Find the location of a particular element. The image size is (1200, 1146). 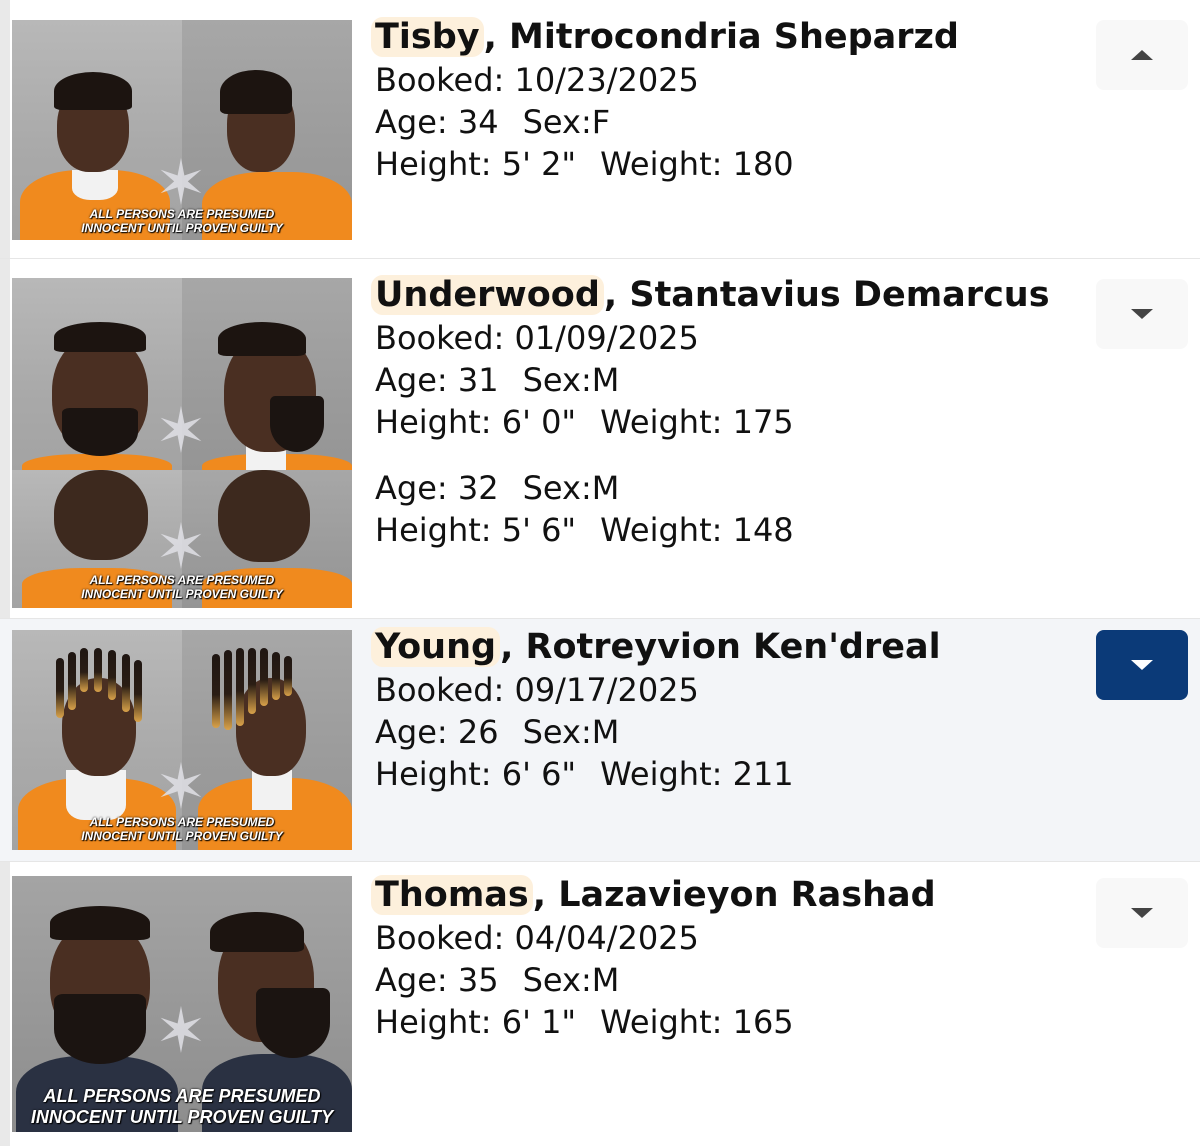

inmate-name: Underwood, Stantavius Demarcus is located at coordinates (710, 295).